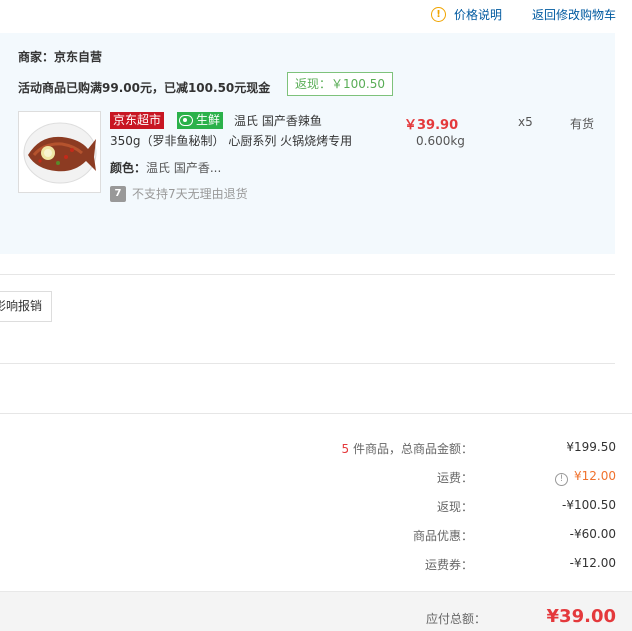 The image size is (632, 631). Describe the element at coordinates (561, 479) in the screenshot. I see `freight-info-icon: !` at that location.